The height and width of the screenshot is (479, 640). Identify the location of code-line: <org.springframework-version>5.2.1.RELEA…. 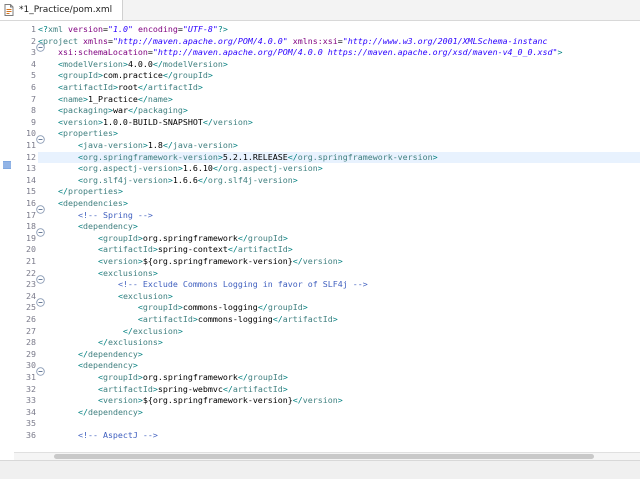
(339, 157).